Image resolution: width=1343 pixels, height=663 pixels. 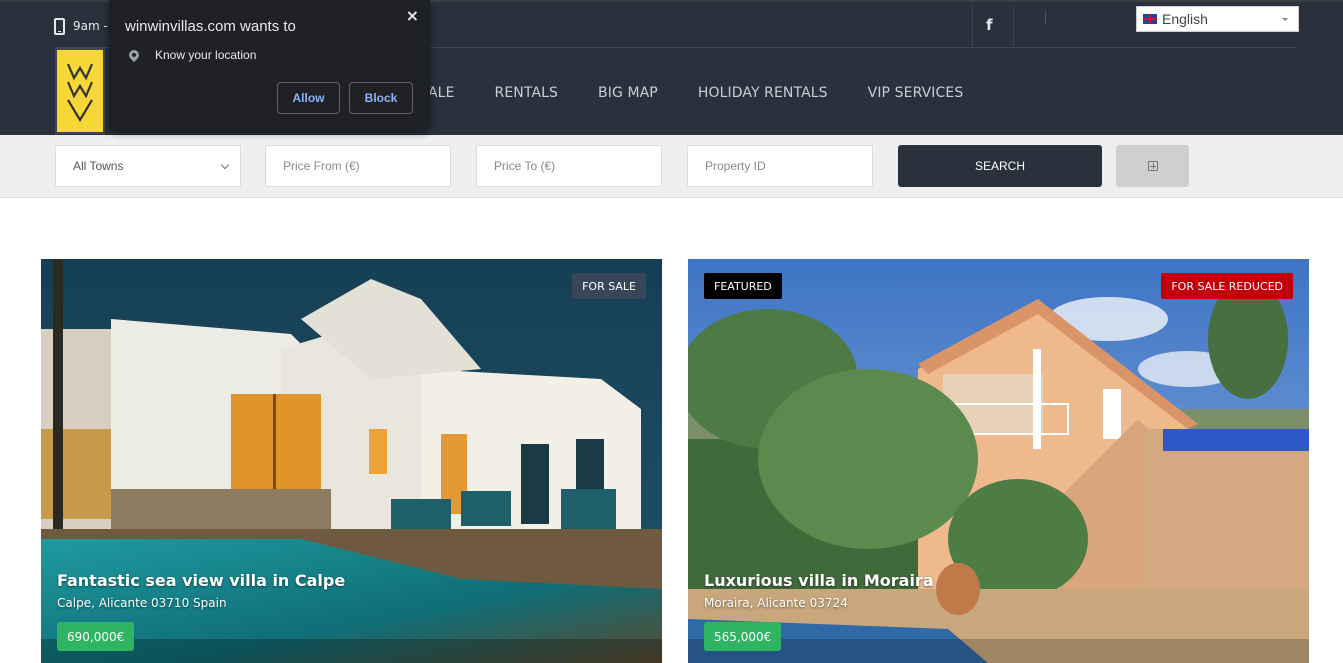 What do you see at coordinates (1217, 19) in the screenshot?
I see `language-select: English` at bounding box center [1217, 19].